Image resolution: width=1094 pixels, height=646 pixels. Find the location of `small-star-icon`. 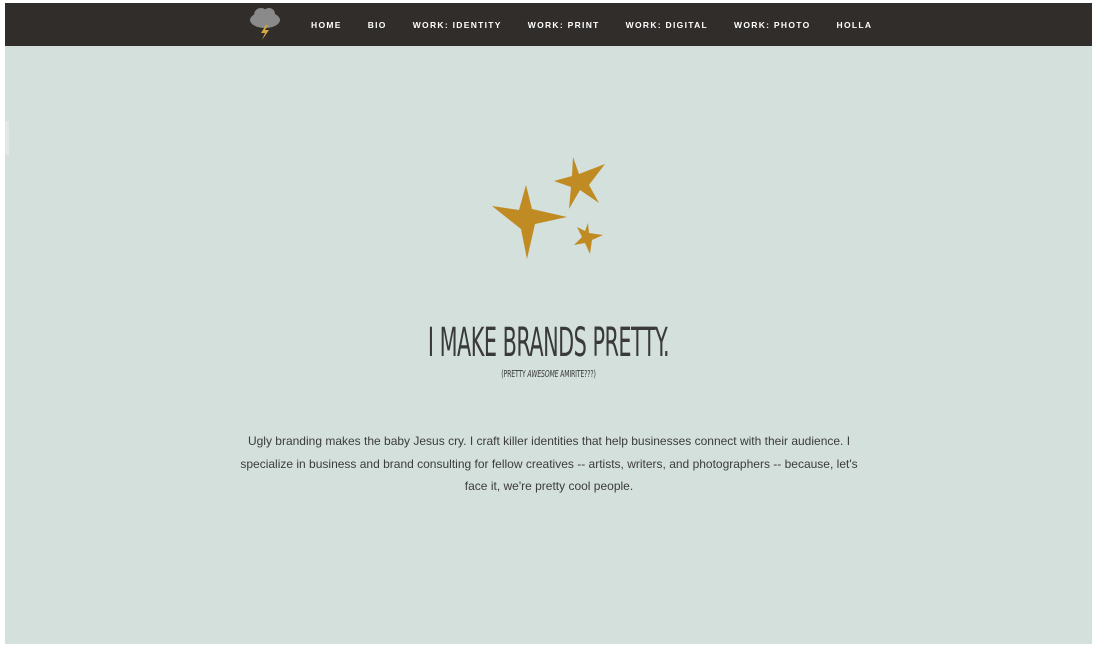

small-star-icon is located at coordinates (588, 238).